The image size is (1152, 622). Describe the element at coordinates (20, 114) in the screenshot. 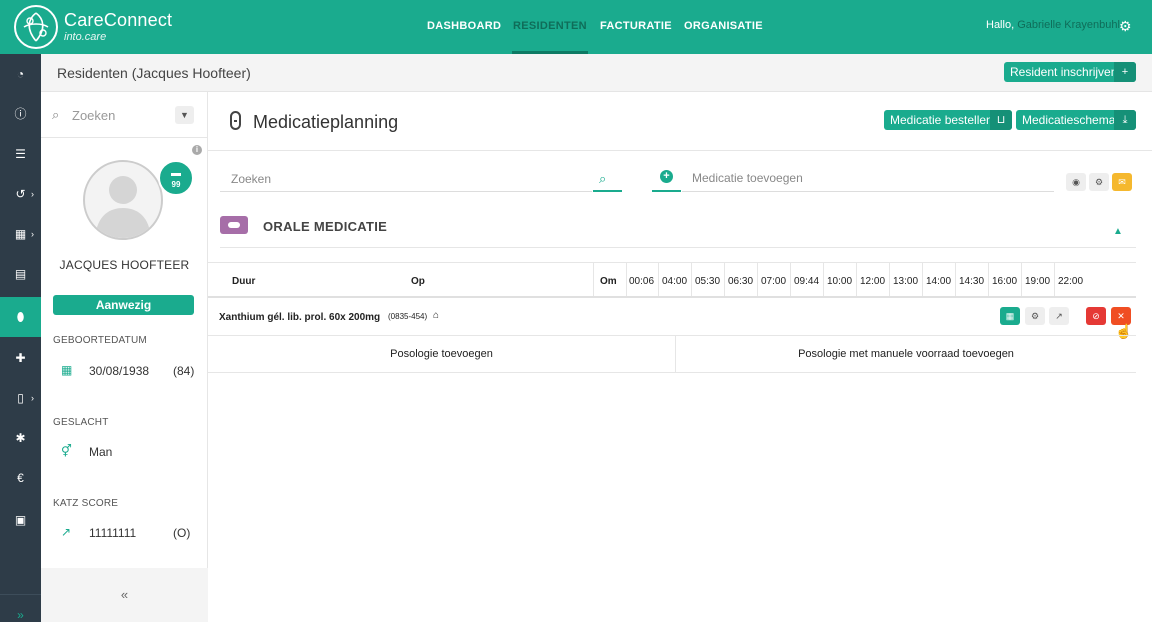

I see `info-icon: ⓘ` at that location.